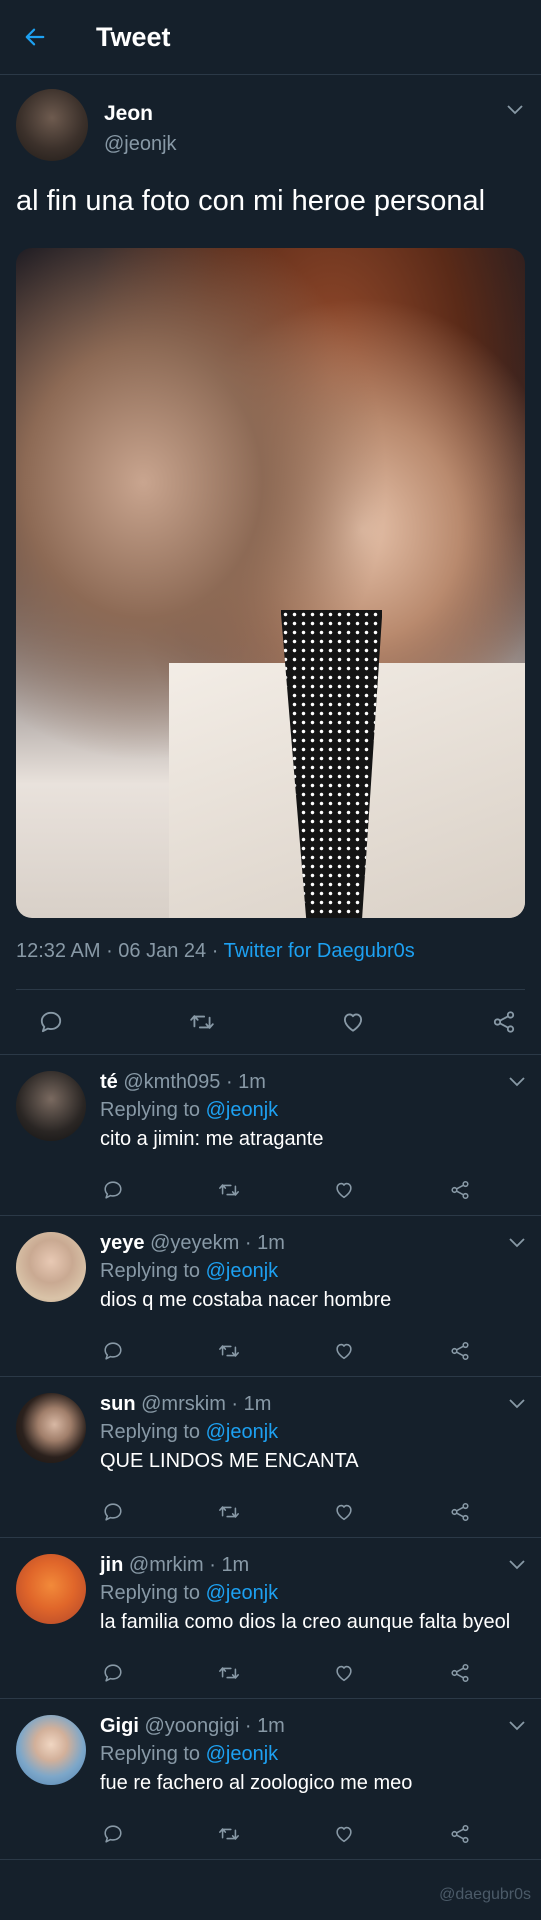  What do you see at coordinates (270, 1022) in the screenshot?
I see `tweet-actions` at bounding box center [270, 1022].